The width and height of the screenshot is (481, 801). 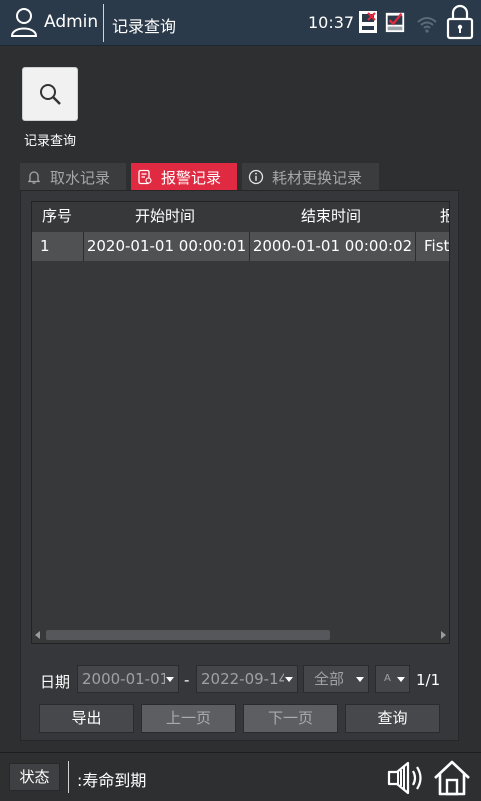 What do you see at coordinates (242, 679) in the screenshot?
I see `end-date-value: 2022-09-14` at bounding box center [242, 679].